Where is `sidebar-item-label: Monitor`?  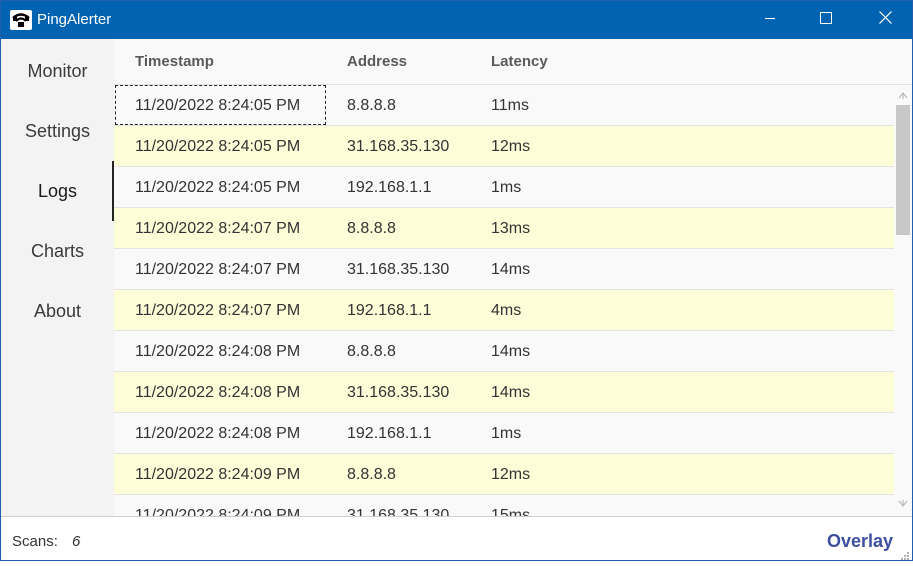 sidebar-item-label: Monitor is located at coordinates (57, 70).